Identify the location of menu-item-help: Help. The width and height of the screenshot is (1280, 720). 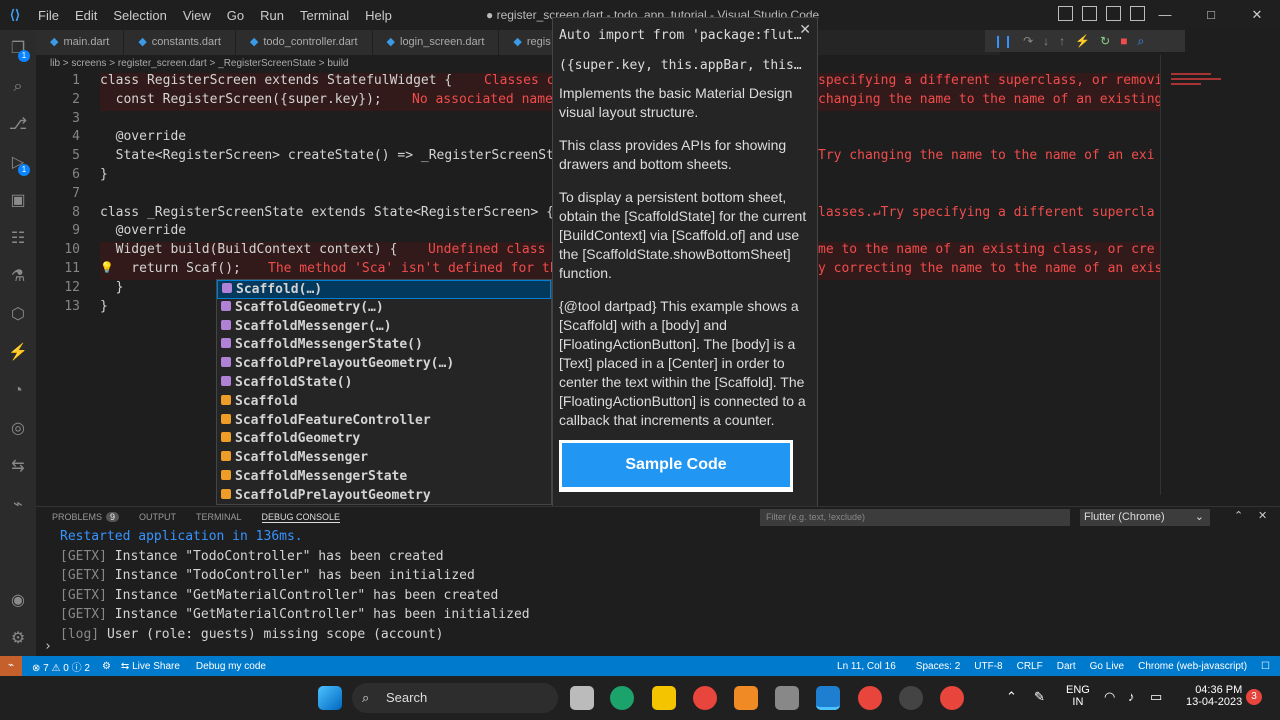
(378, 15).